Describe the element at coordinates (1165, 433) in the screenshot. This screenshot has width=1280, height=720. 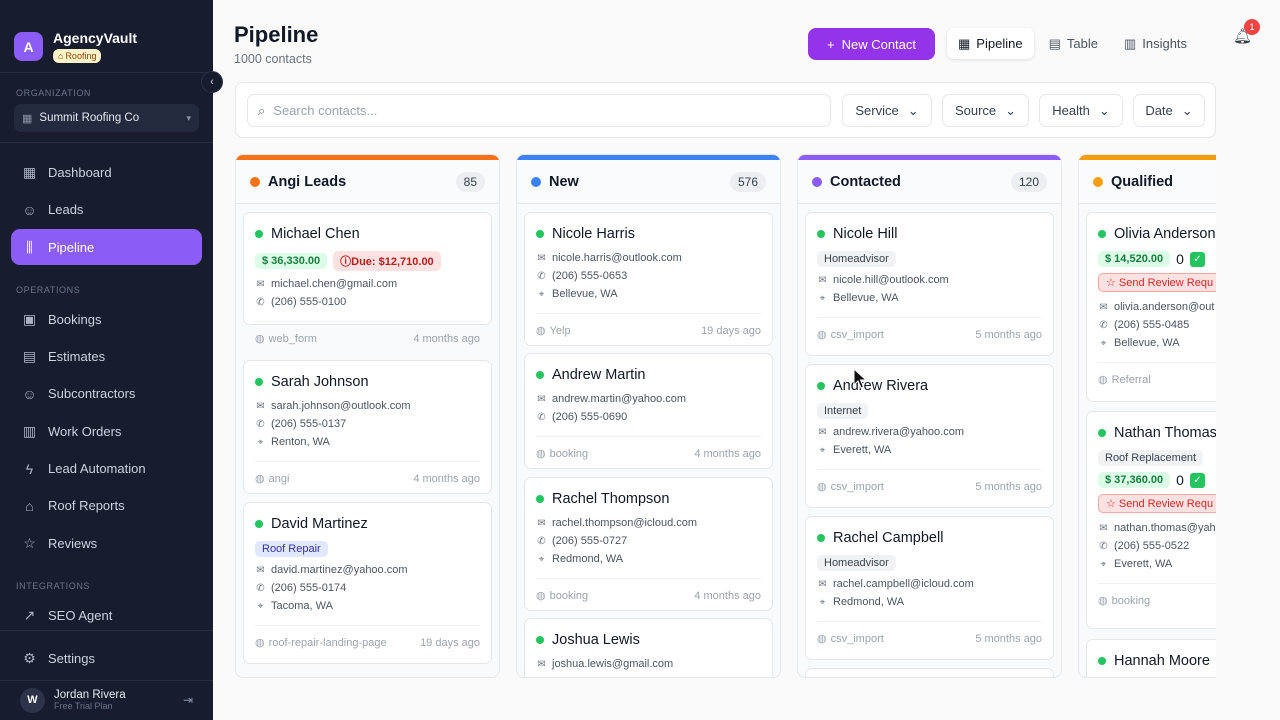
I see `contact-name: Nathan Thomas` at that location.